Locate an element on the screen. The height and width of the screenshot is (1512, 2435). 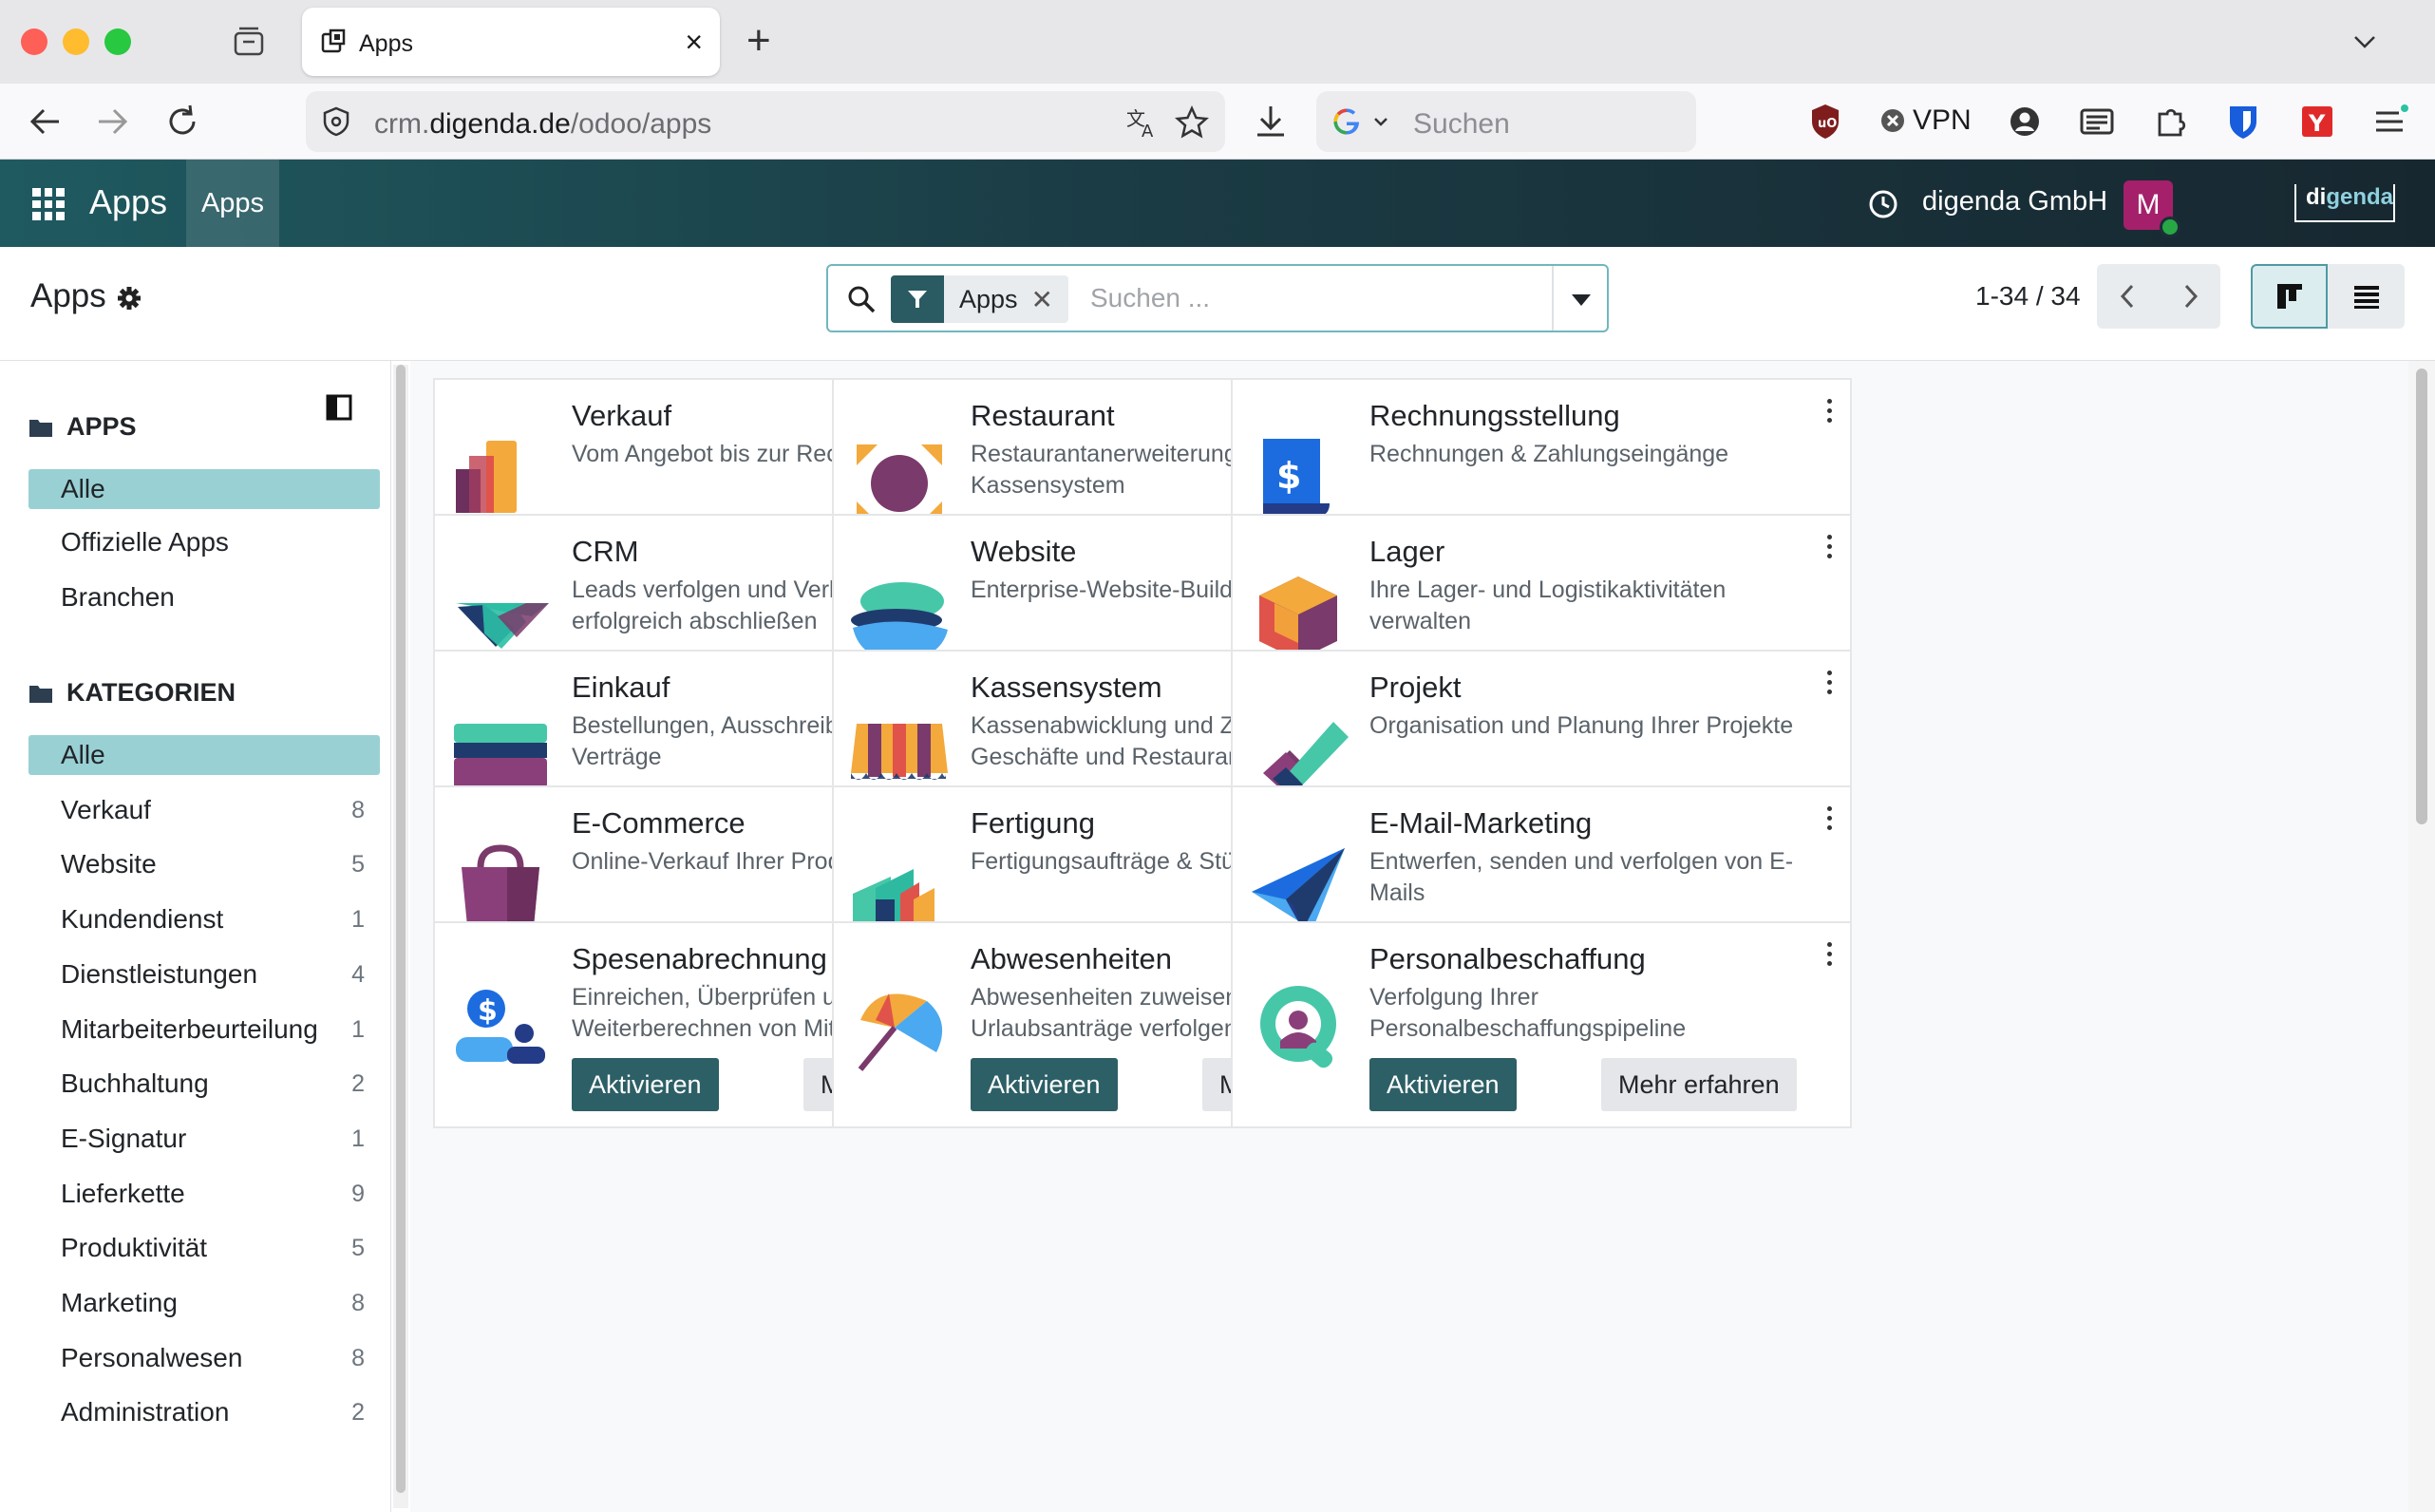
sidebar-category-item: Kundendienst 1 is located at coordinates (204, 919).